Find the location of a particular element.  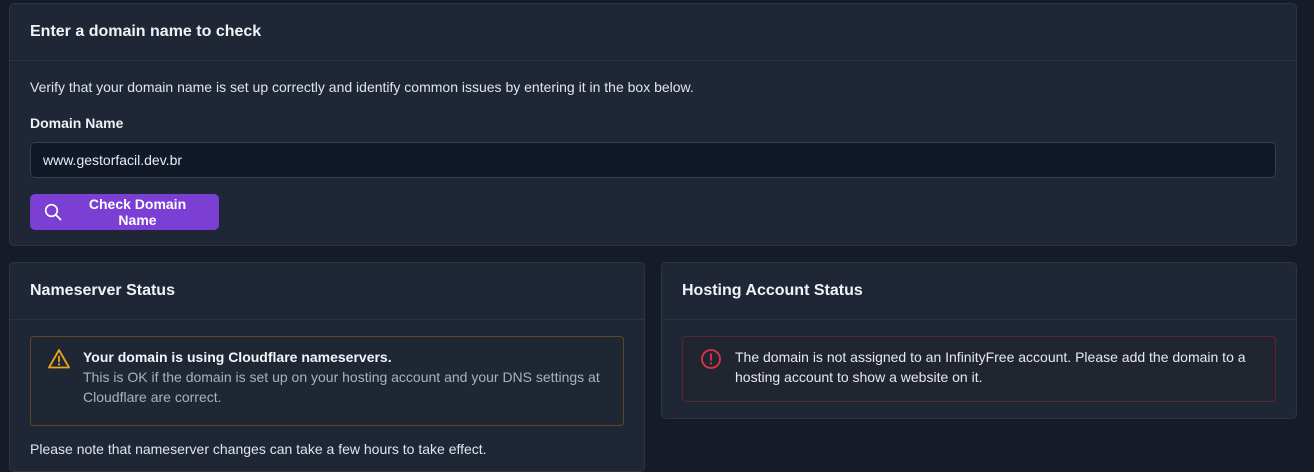

check-domain-button: Check Domain Name is located at coordinates (124, 212).